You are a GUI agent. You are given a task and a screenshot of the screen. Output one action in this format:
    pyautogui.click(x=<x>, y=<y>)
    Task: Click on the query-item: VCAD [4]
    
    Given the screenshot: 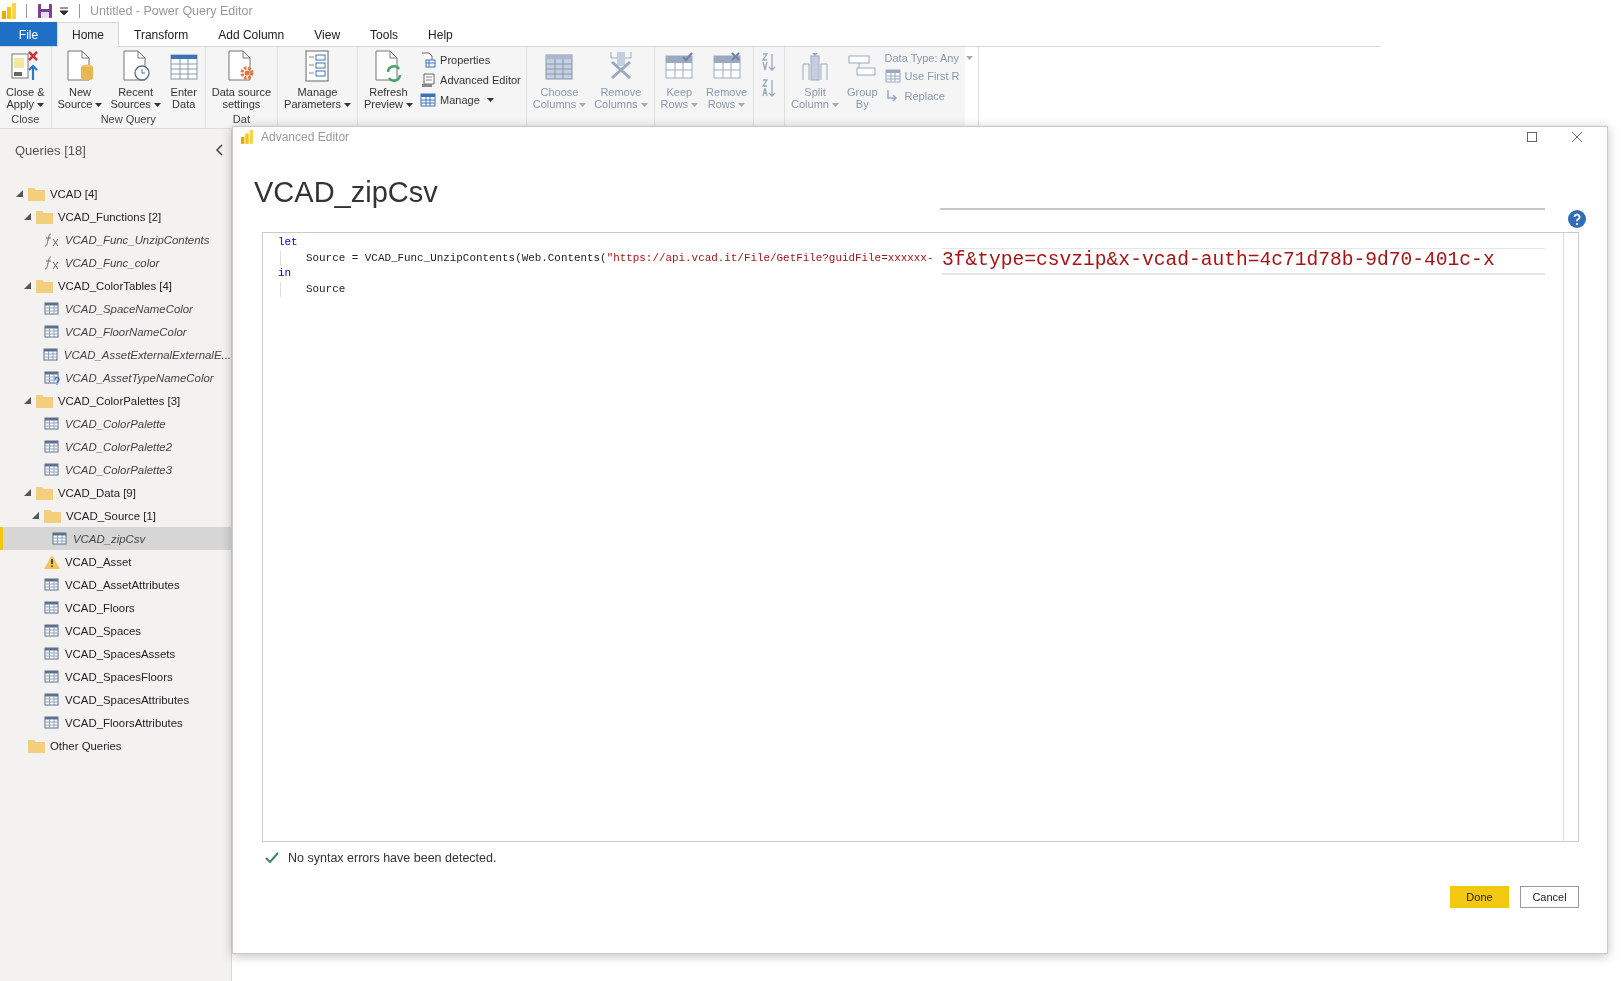 What is the action you would take?
    pyautogui.click(x=115, y=193)
    